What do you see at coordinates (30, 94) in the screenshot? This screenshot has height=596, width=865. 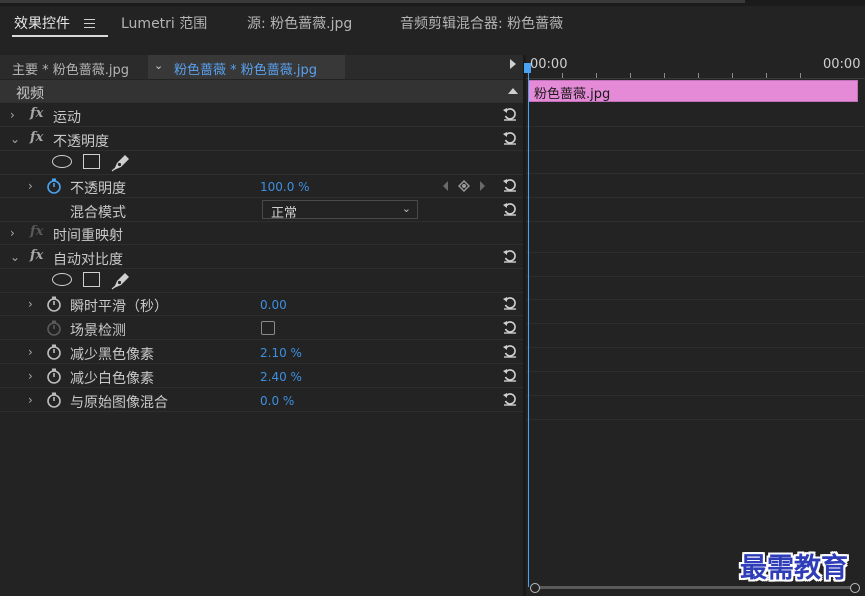 I see `section-label: 视频` at bounding box center [30, 94].